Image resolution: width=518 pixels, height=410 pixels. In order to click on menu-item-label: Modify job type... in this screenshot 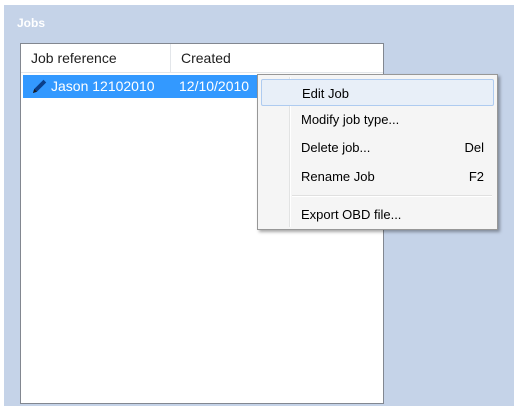, I will do `click(350, 119)`.